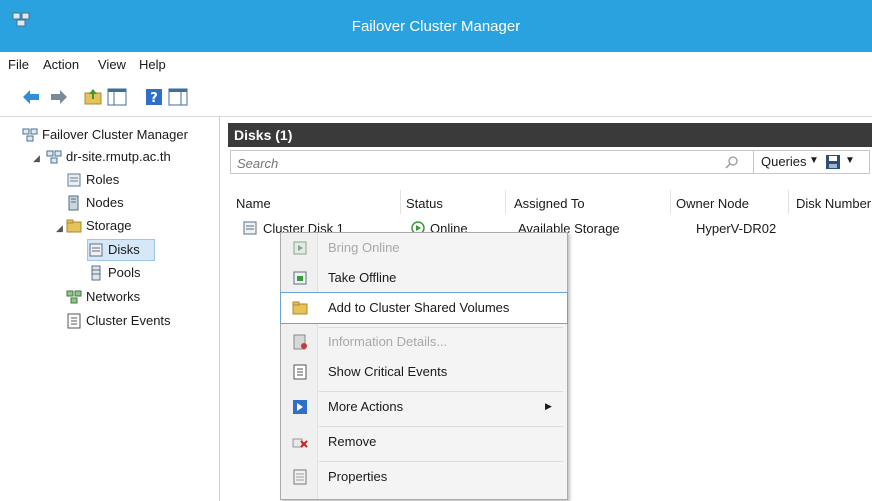 The height and width of the screenshot is (501, 872). Describe the element at coordinates (352, 441) in the screenshot. I see `menu-item-label: Remove` at that location.